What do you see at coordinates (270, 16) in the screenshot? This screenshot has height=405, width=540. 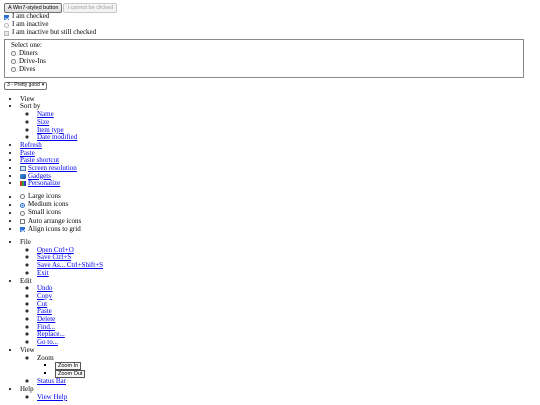 I see `checkbox-checked: I am checked` at bounding box center [270, 16].